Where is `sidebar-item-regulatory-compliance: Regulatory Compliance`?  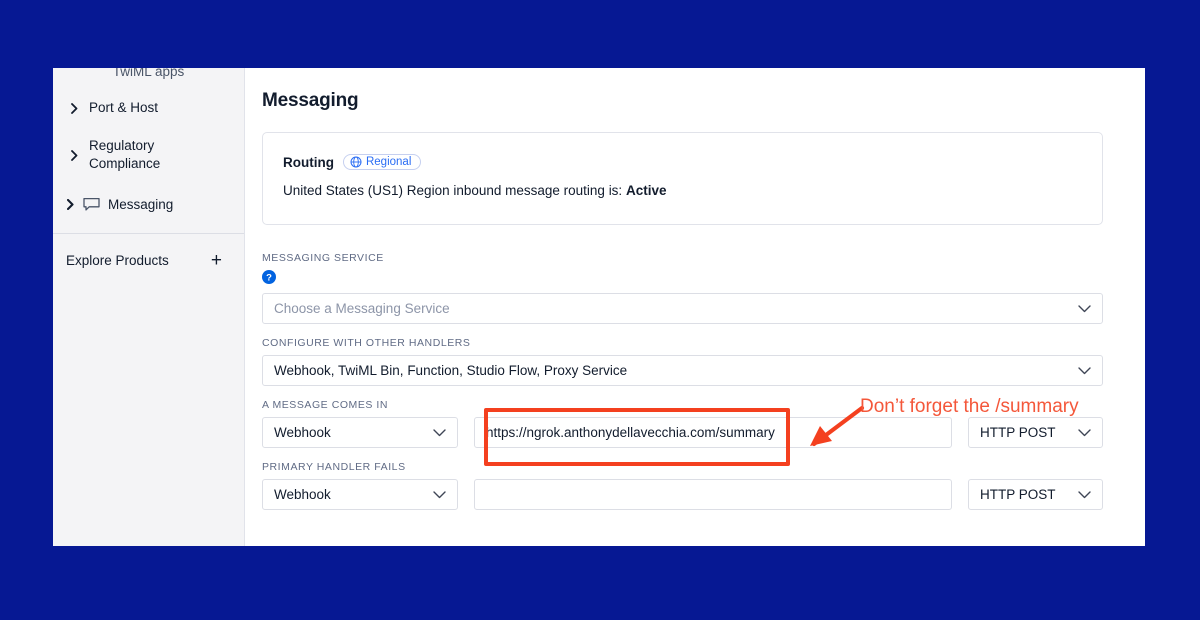 sidebar-item-regulatory-compliance: Regulatory Compliance is located at coordinates (148, 155).